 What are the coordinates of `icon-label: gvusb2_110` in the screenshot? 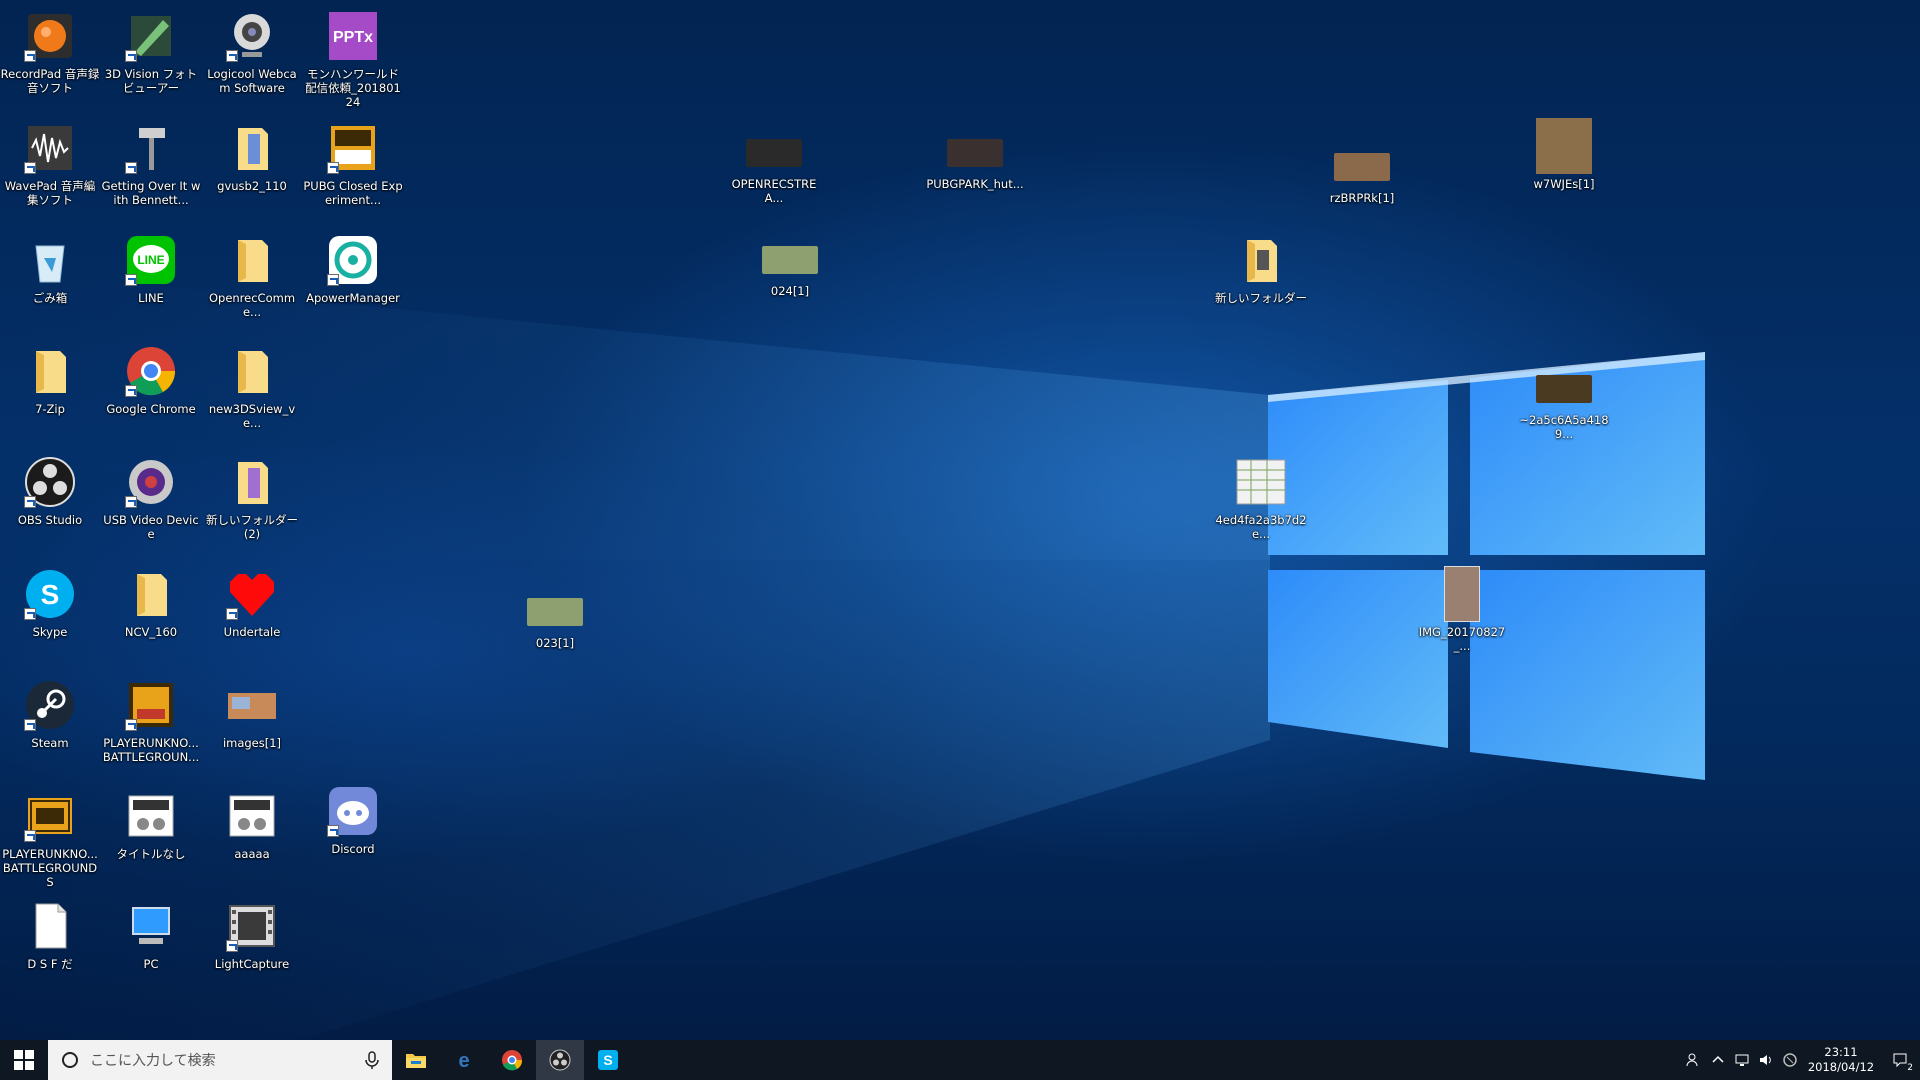 It's located at (252, 186).